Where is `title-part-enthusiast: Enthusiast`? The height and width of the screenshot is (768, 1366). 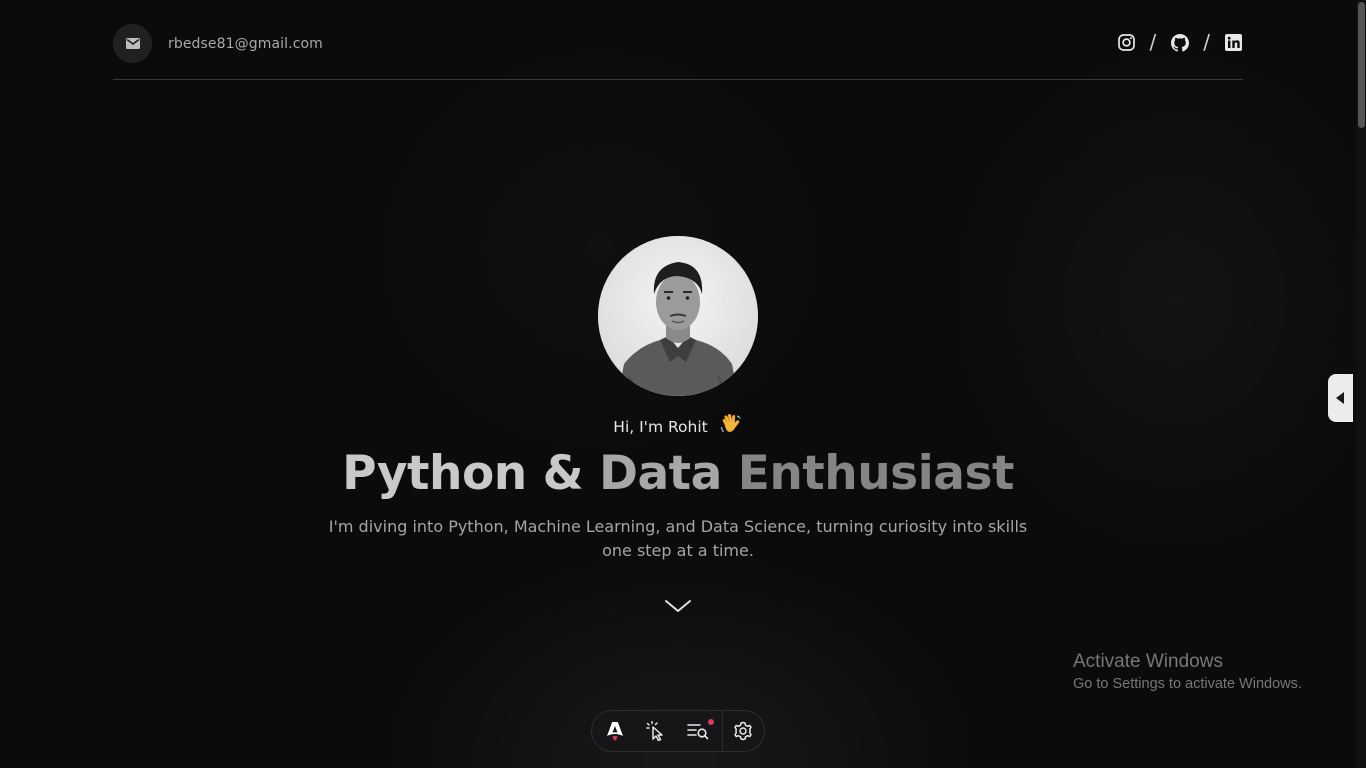 title-part-enthusiast: Enthusiast is located at coordinates (876, 473).